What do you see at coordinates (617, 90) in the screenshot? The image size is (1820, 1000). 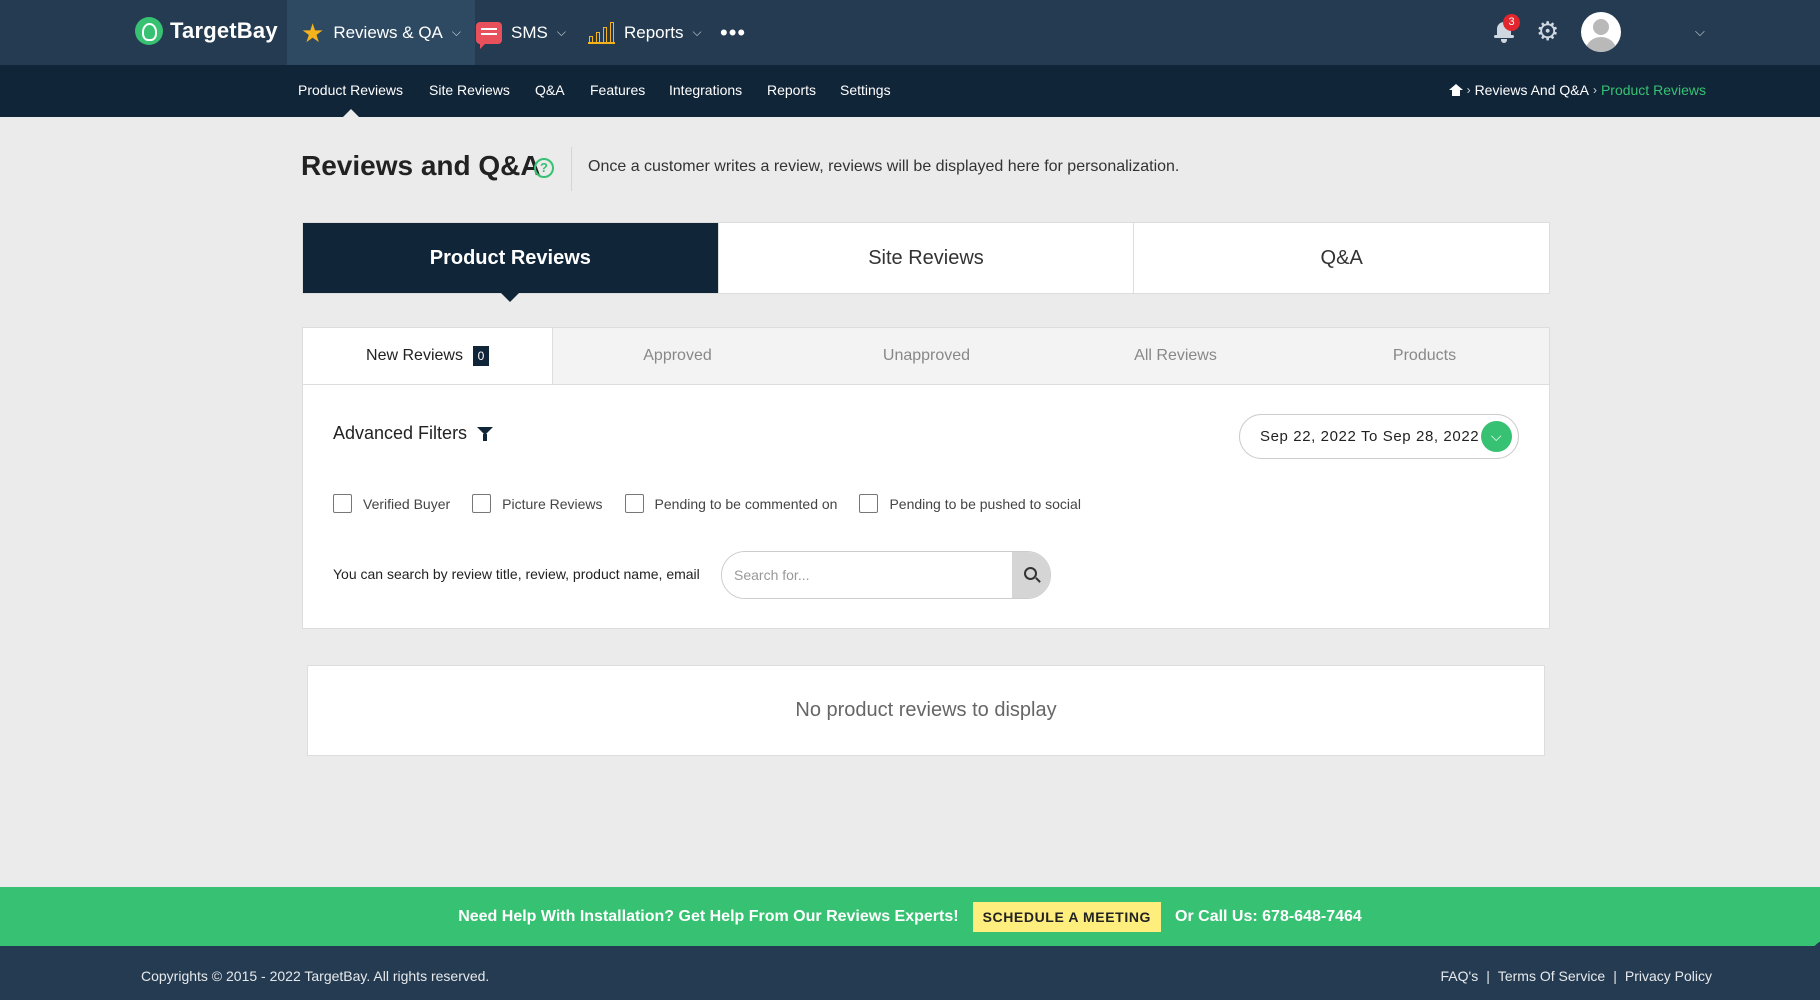 I see `subnav-features: Features` at bounding box center [617, 90].